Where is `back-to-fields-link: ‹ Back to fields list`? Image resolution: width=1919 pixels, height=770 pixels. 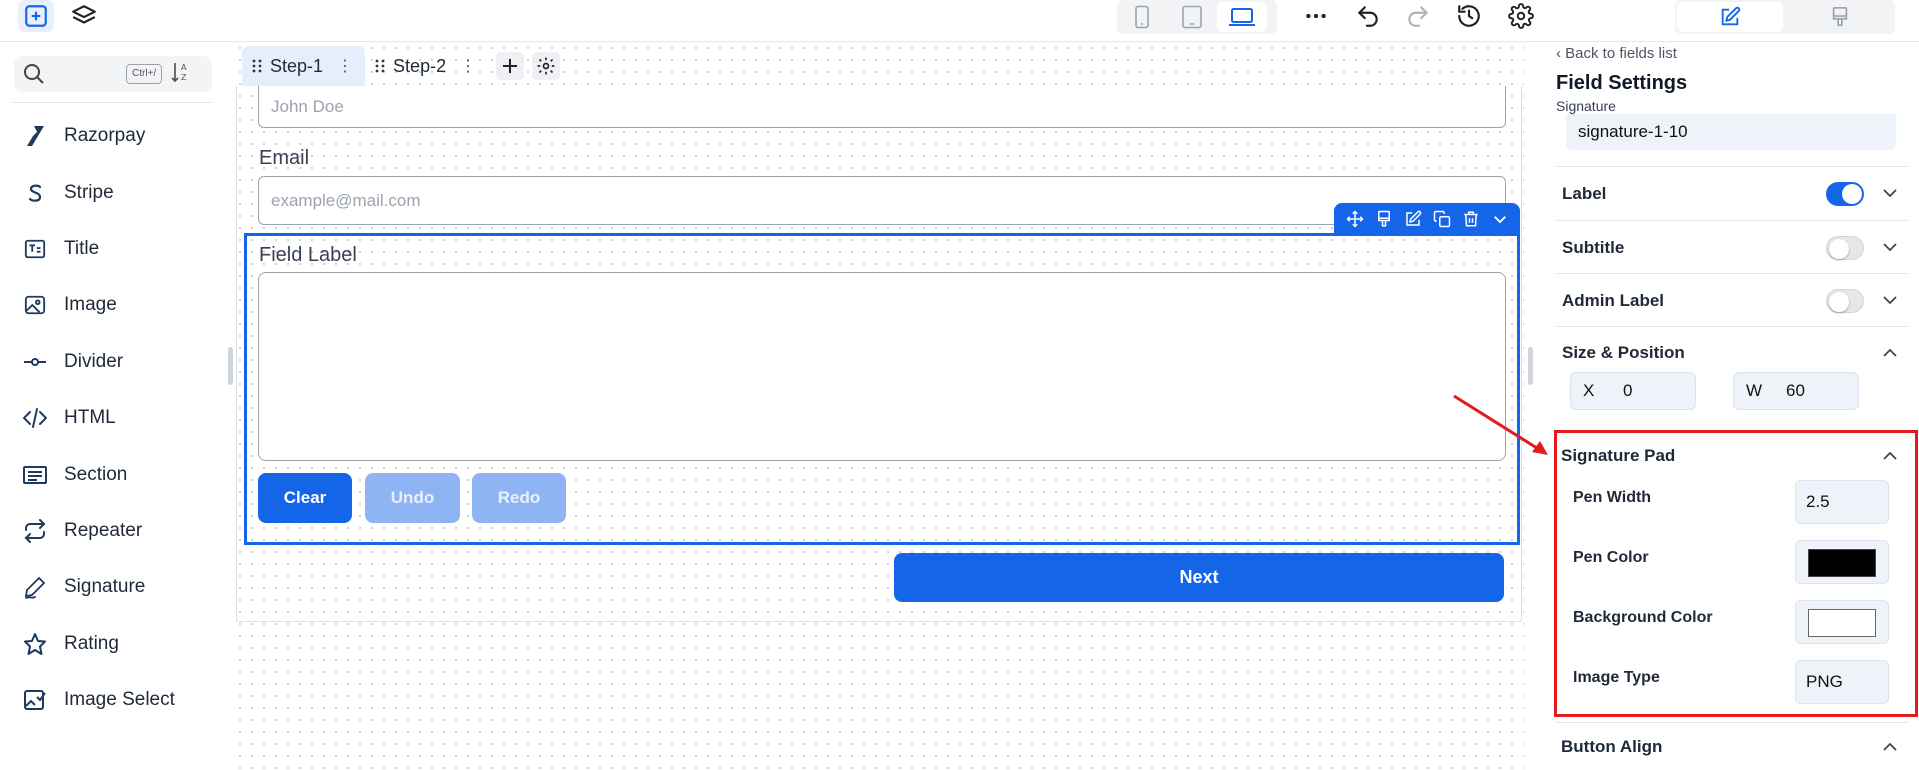
back-to-fields-link: ‹ Back to fields list is located at coordinates (1616, 53).